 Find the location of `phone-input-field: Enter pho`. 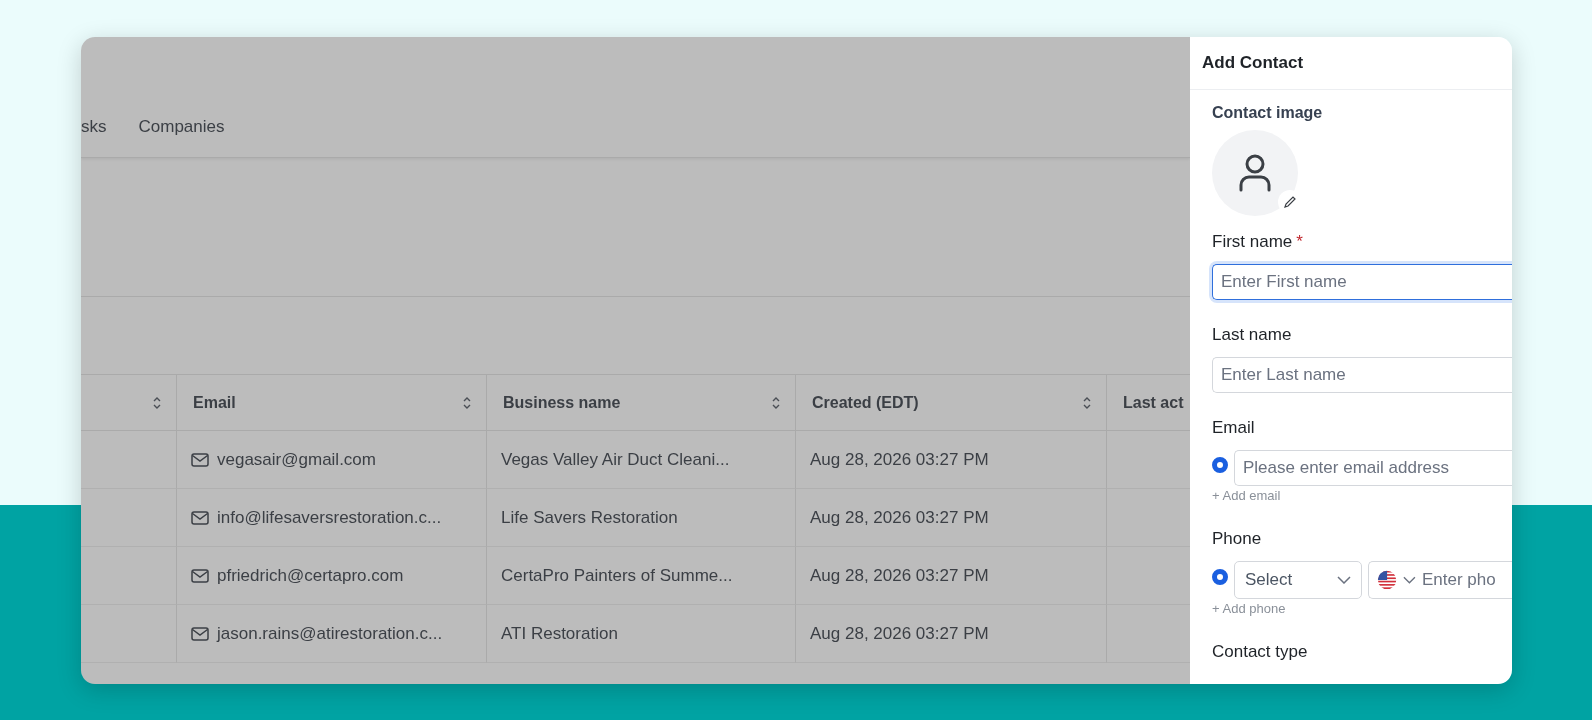

phone-input-field: Enter pho is located at coordinates (1467, 580).